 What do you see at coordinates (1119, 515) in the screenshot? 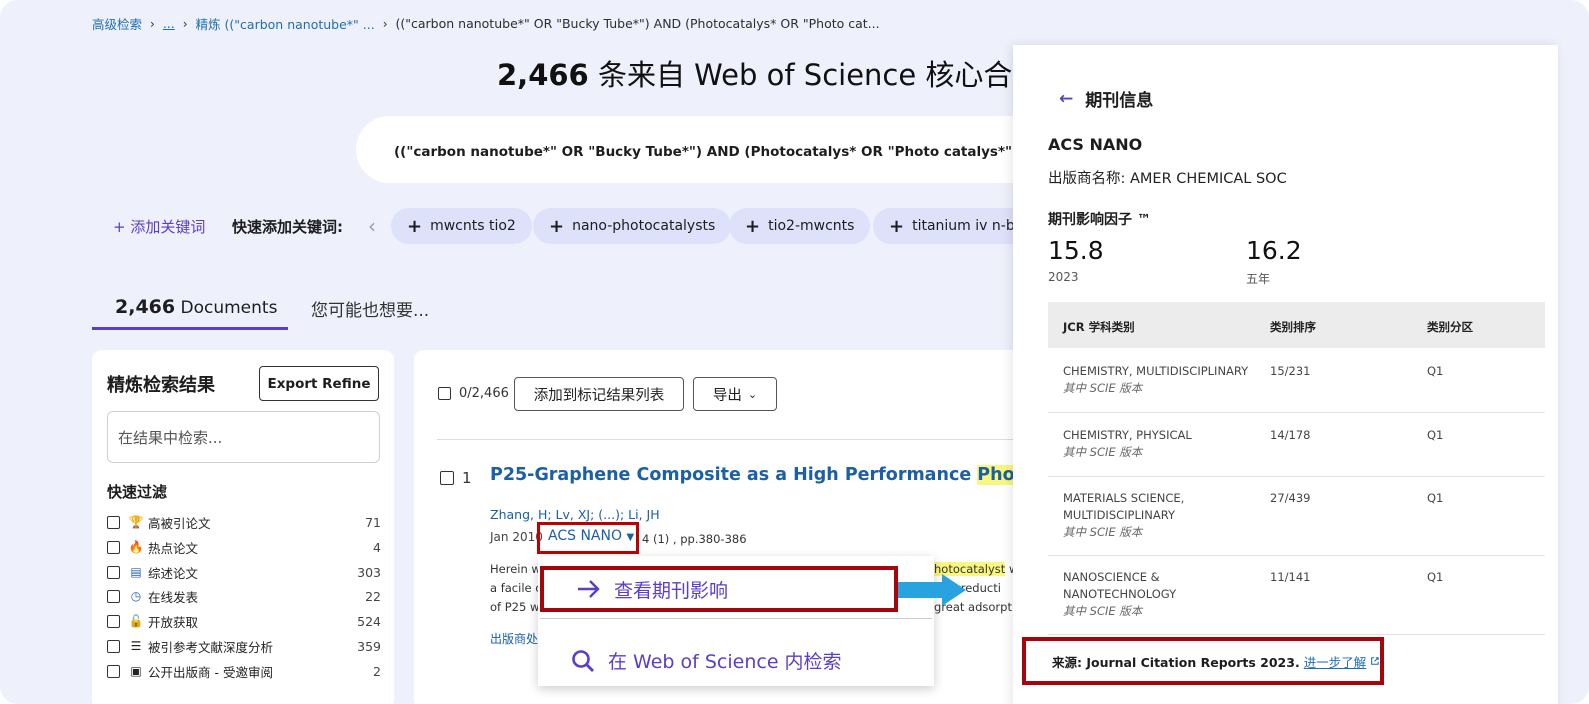
I see `jcr-category-name: MULTIDISCIPLINARY` at bounding box center [1119, 515].